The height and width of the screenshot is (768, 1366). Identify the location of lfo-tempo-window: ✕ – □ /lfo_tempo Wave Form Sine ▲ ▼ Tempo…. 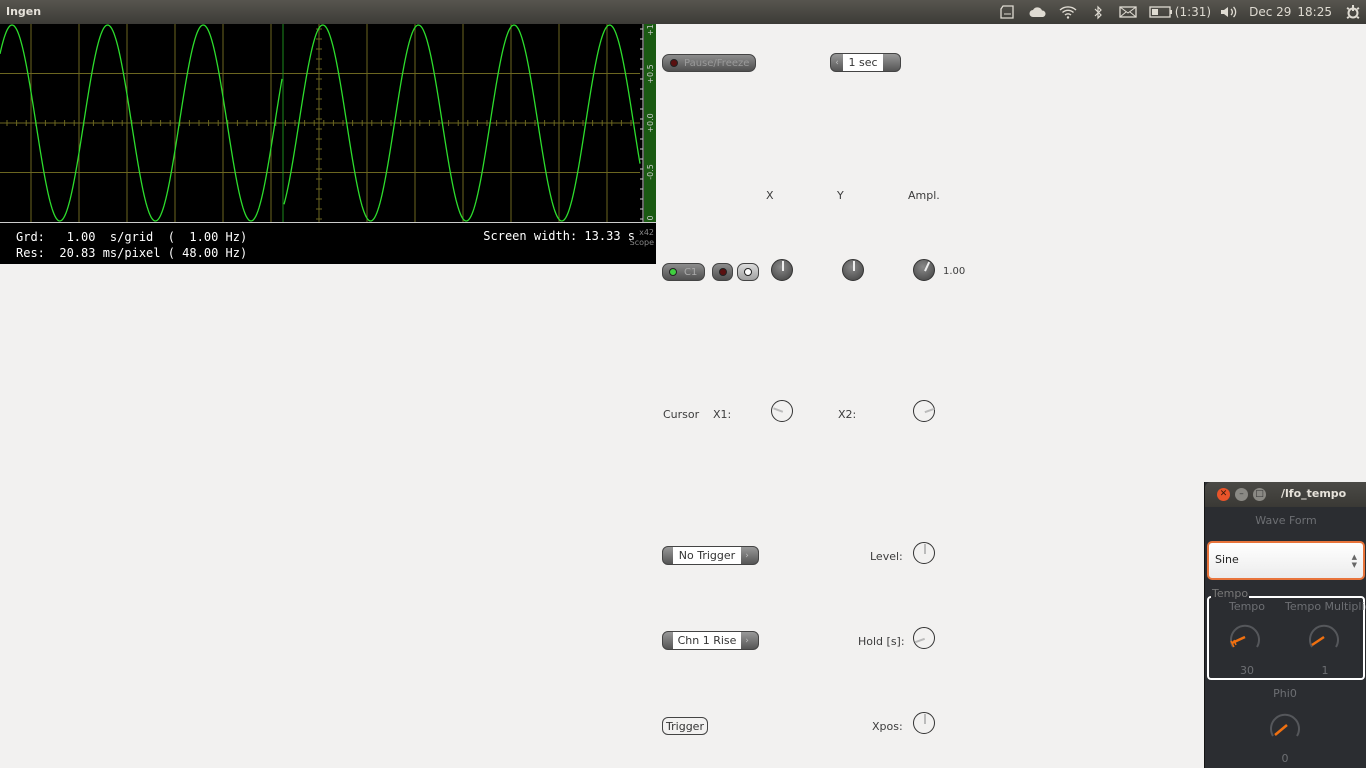
(1285, 625).